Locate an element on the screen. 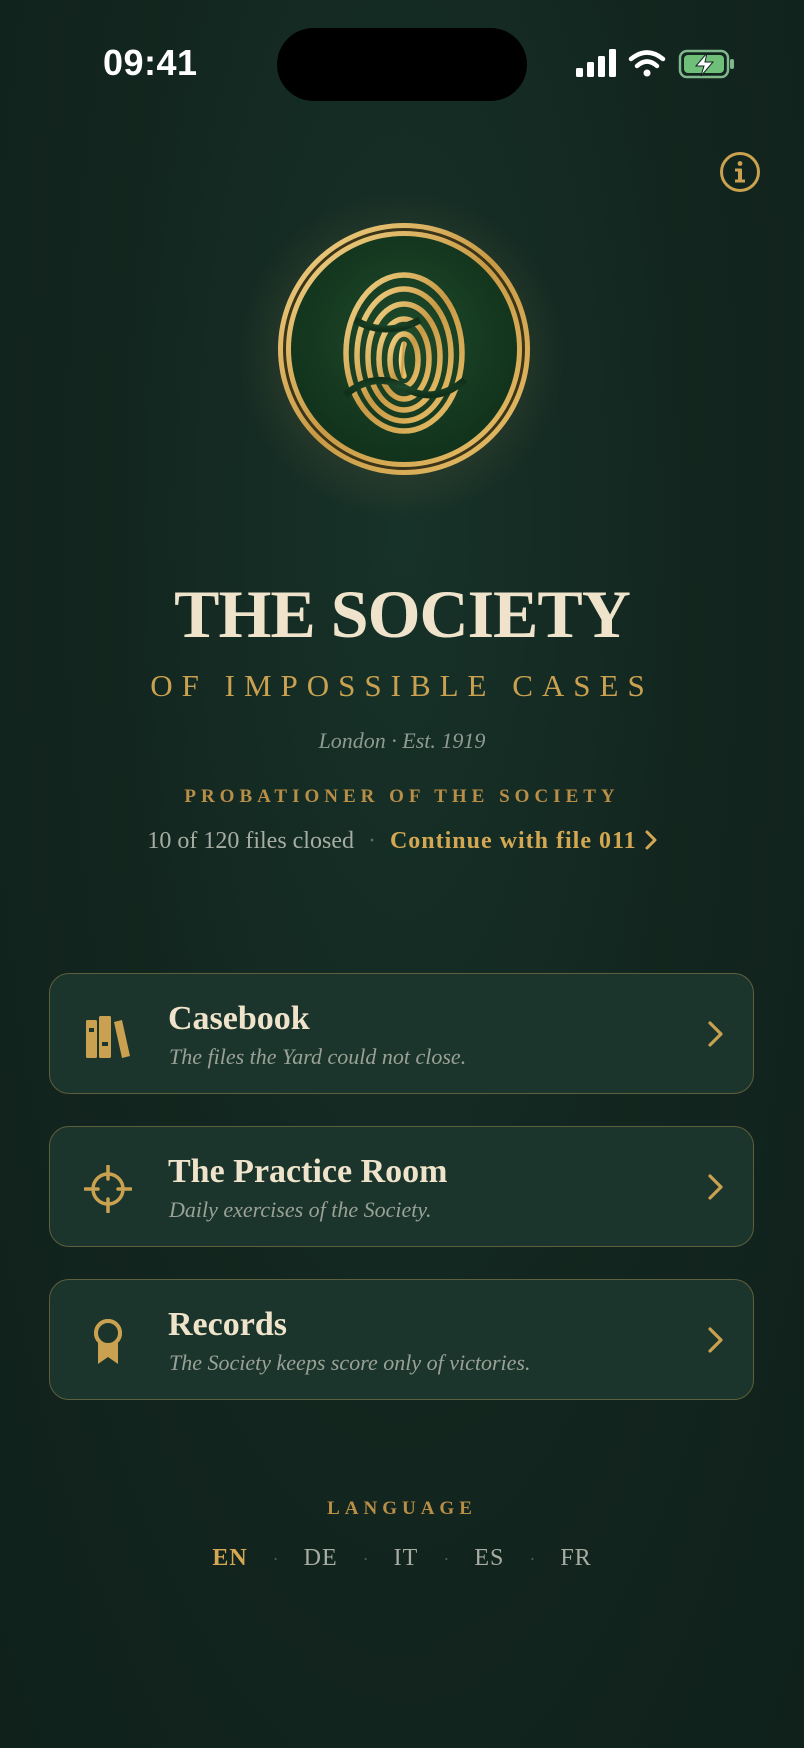 Image resolution: width=804 pixels, height=1748 pixels. cellular-signal-icon is located at coordinates (596, 63).